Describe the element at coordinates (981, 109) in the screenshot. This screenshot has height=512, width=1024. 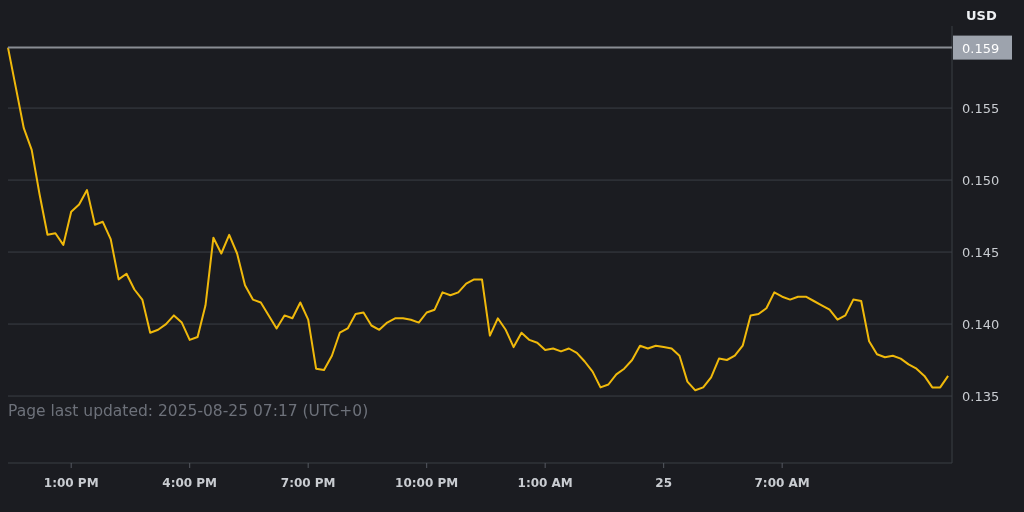
I see `y-axis-label: 0.155` at that location.